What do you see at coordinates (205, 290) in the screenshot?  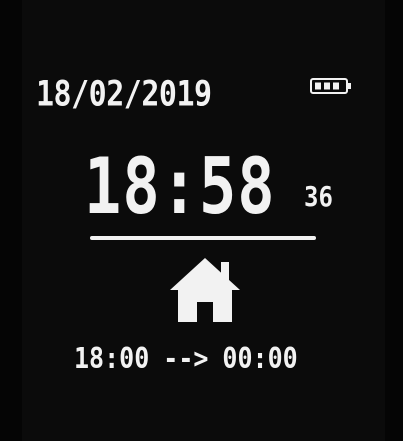 I see `home-icon` at bounding box center [205, 290].